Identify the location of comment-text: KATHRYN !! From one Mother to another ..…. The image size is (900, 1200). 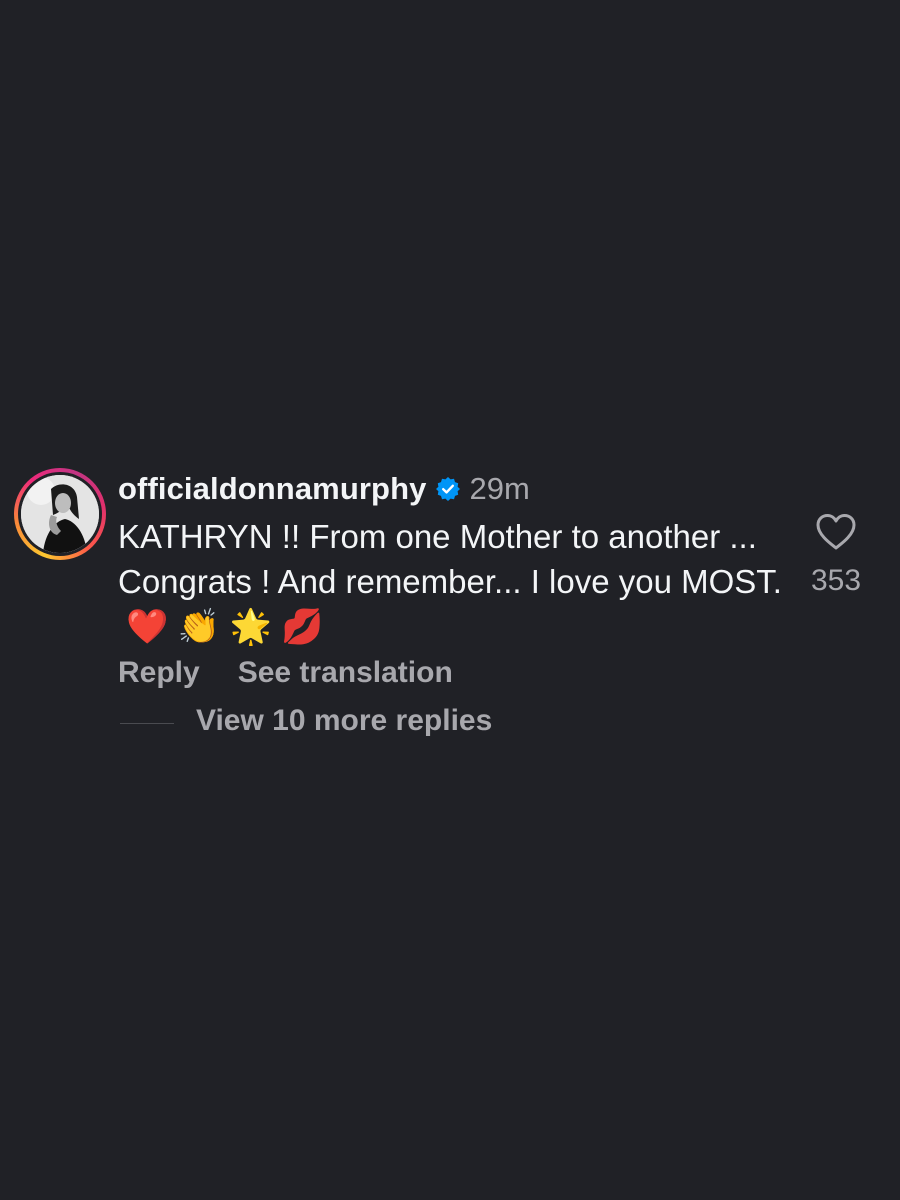
(450, 559).